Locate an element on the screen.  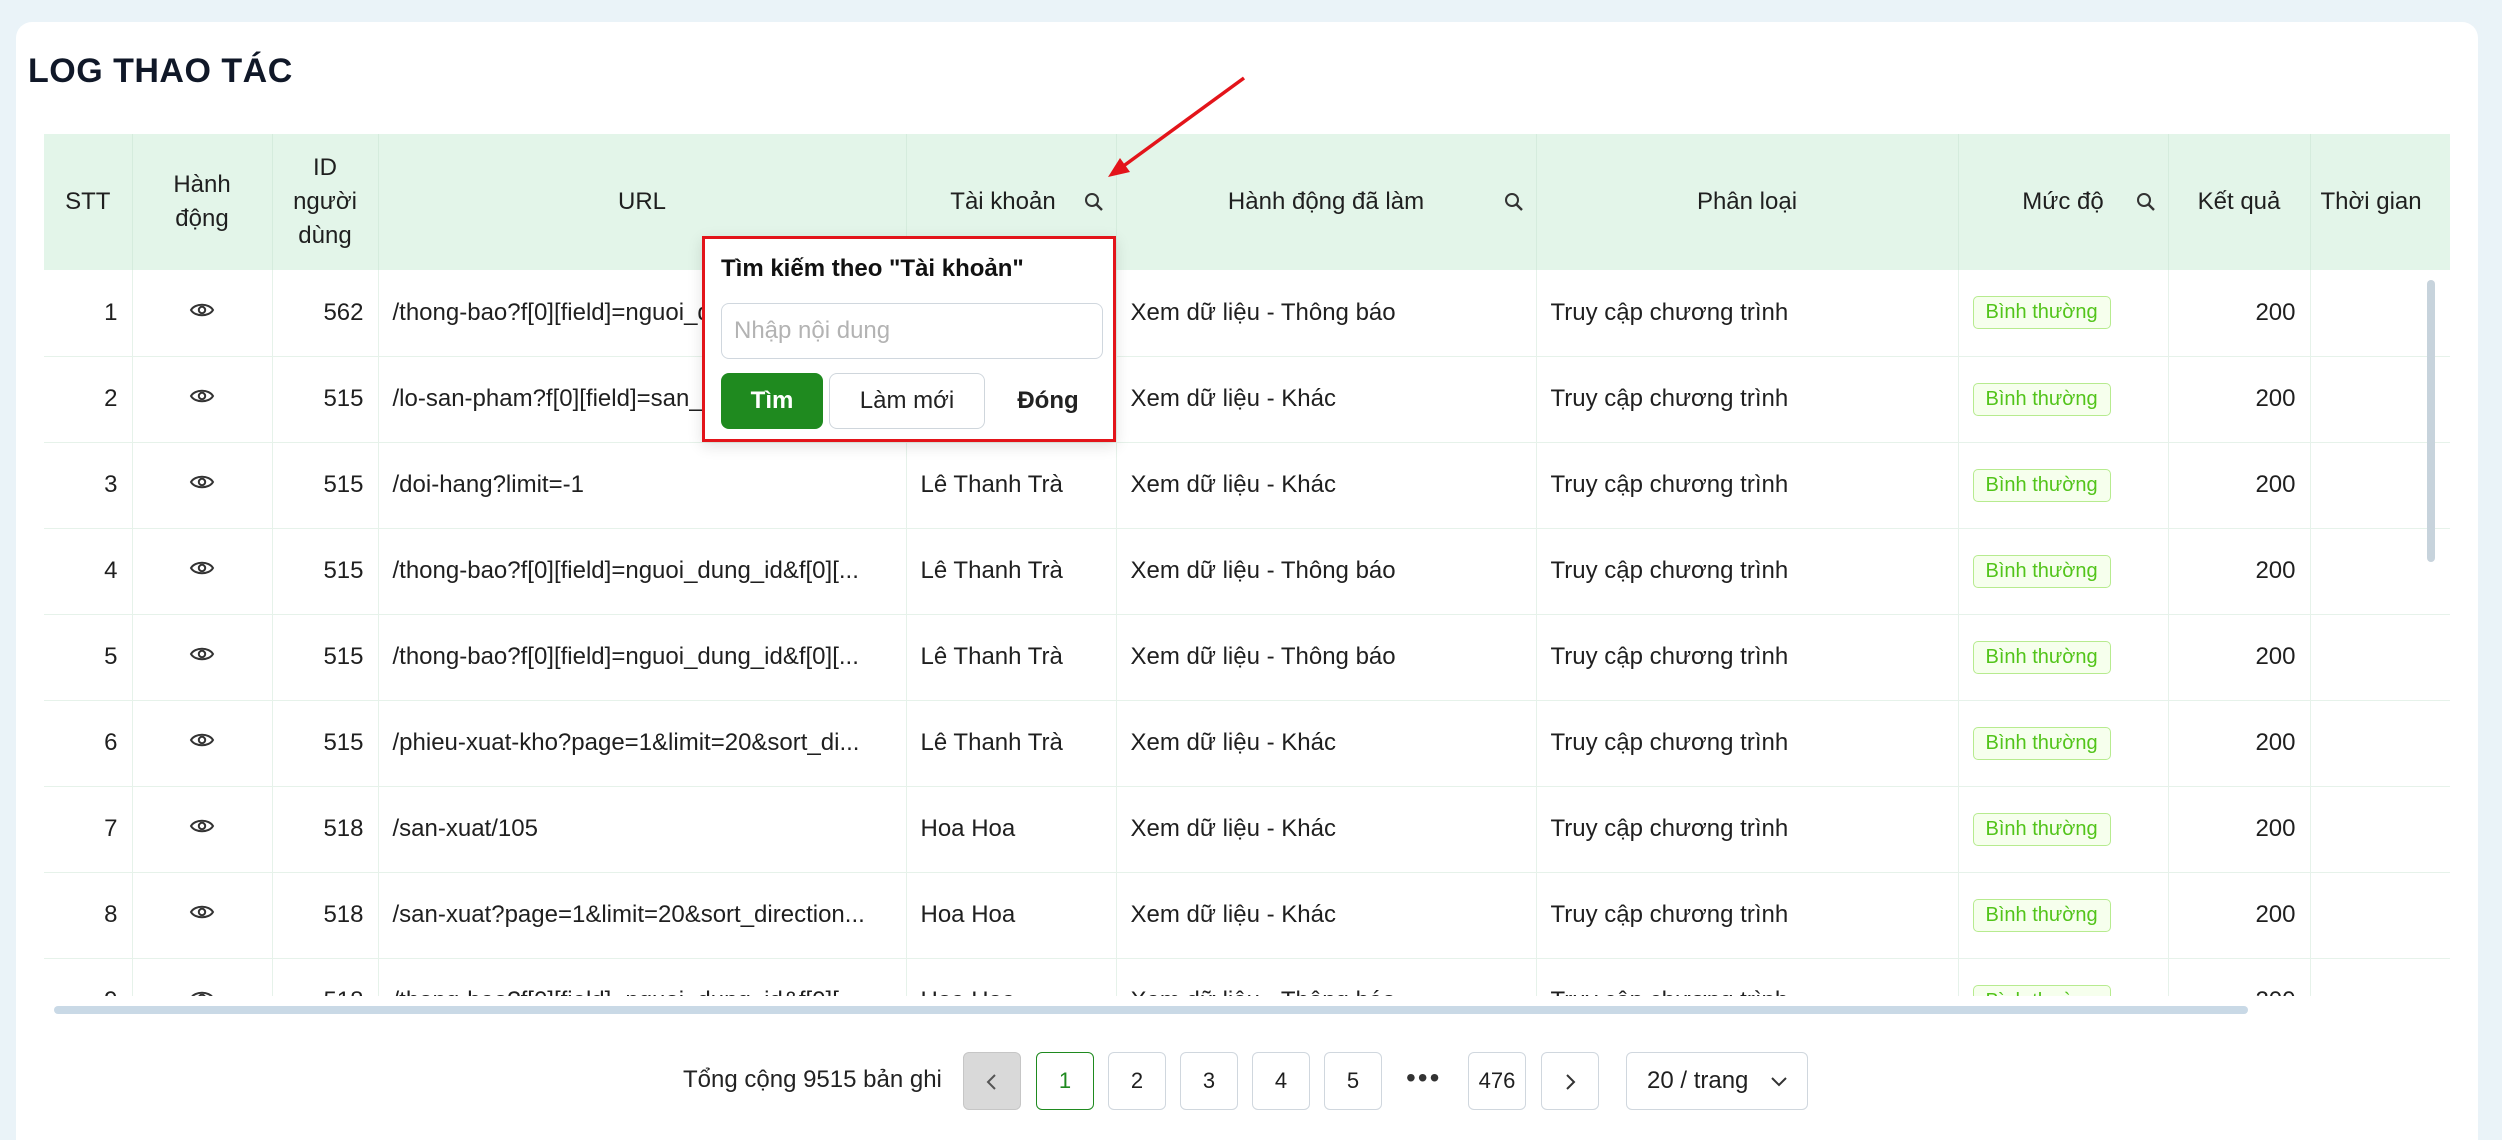
account-search-input is located at coordinates (912, 331).